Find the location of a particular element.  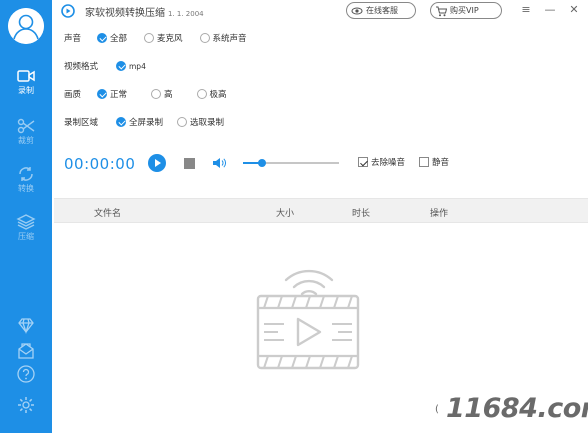

option-label: 极高 is located at coordinates (218, 95).